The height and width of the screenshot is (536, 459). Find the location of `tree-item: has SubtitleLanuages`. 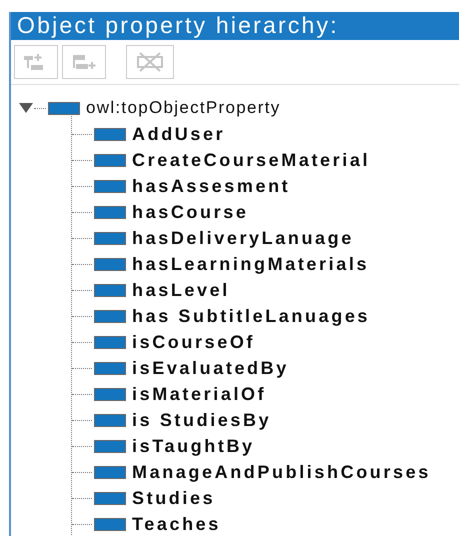

tree-item: has SubtitleLanuages is located at coordinates (251, 316).